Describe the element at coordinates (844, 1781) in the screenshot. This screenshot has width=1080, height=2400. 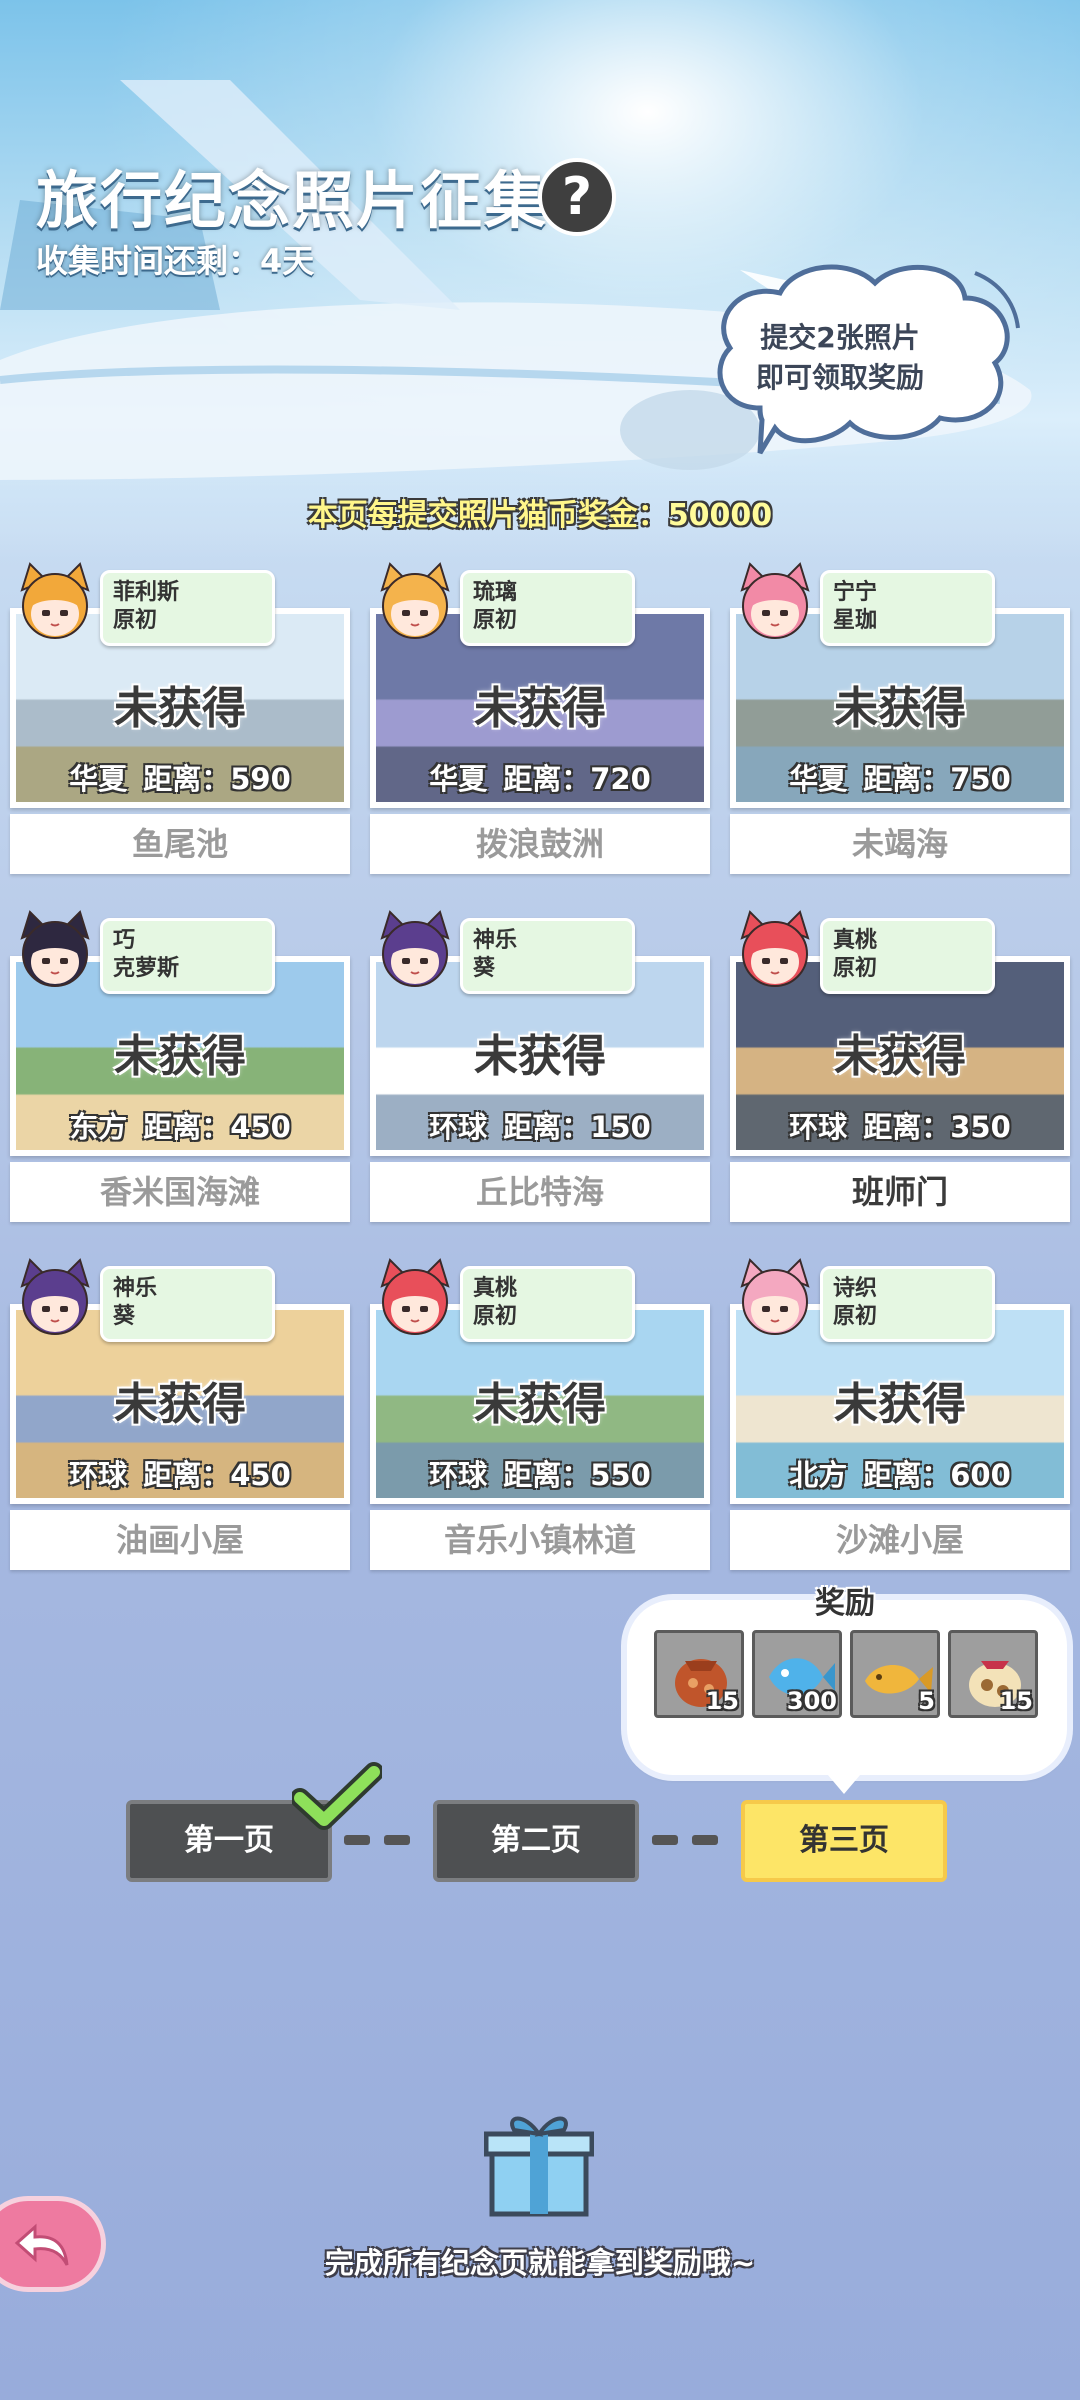
I see `rewards-pointer` at that location.